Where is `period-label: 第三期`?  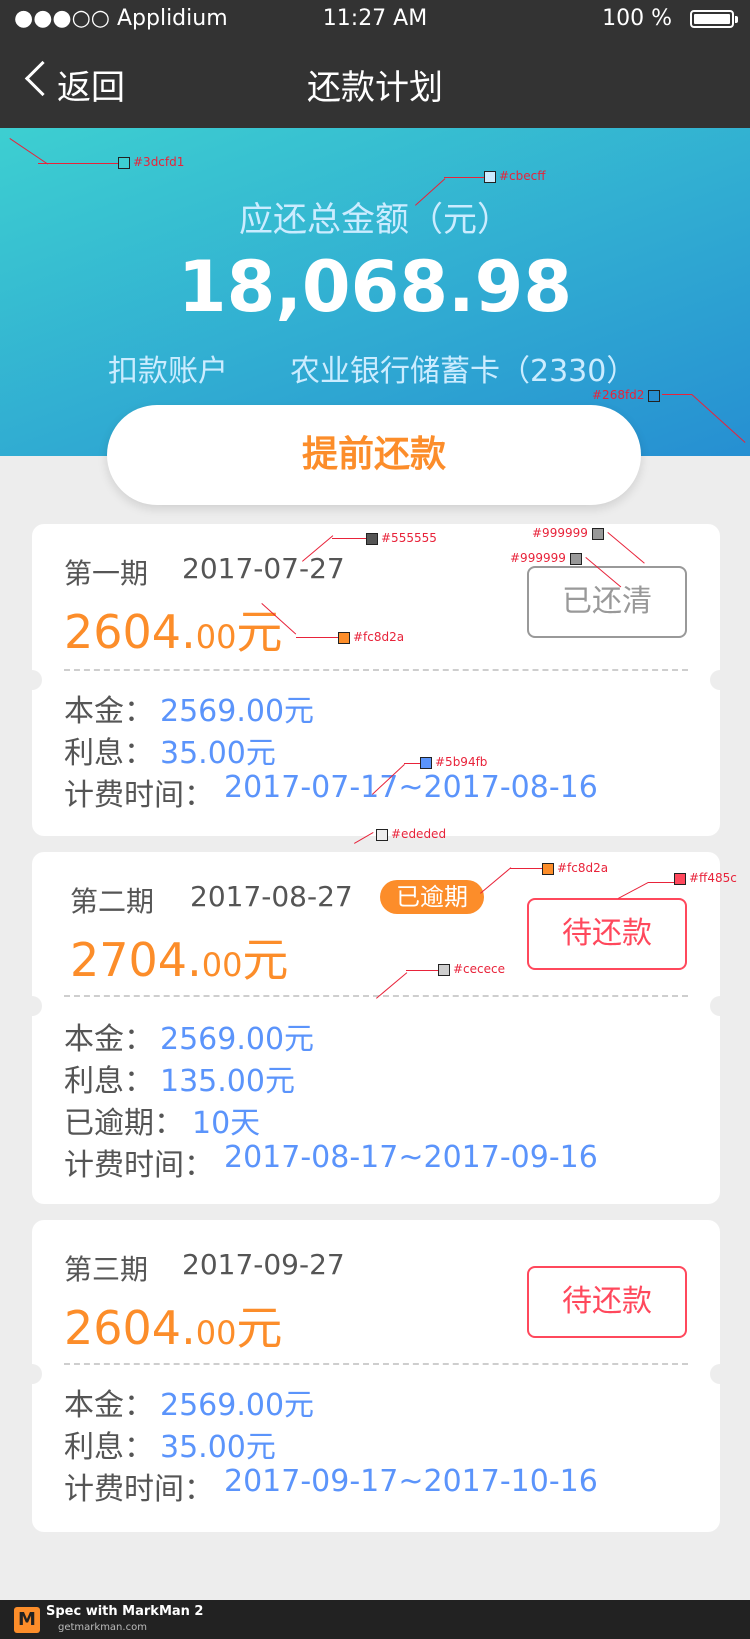
period-label: 第三期 is located at coordinates (106, 1269).